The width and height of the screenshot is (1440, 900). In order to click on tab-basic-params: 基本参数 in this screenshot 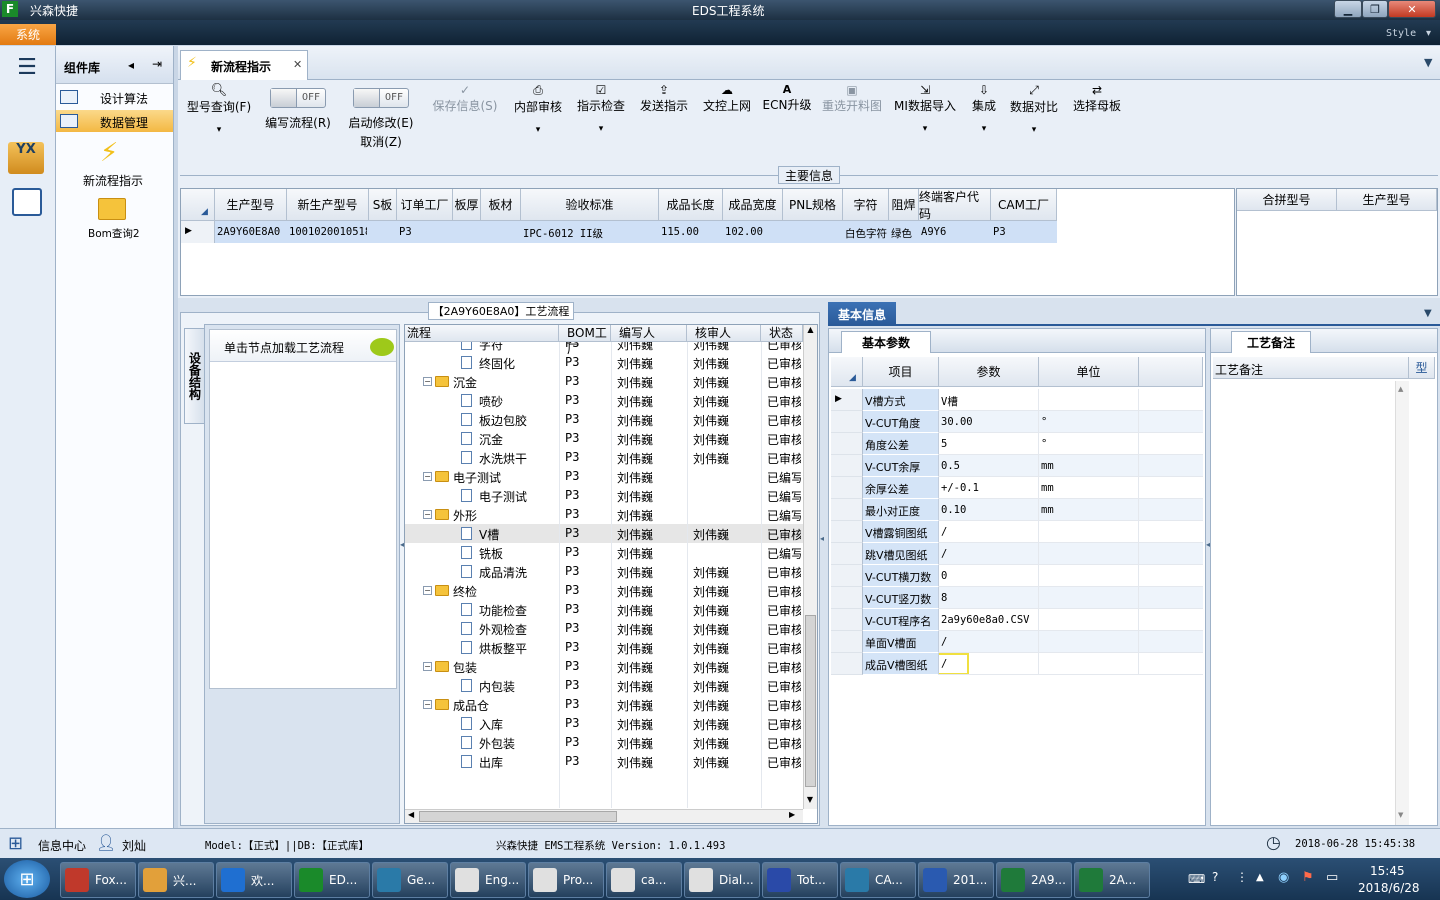, I will do `click(886, 342)`.